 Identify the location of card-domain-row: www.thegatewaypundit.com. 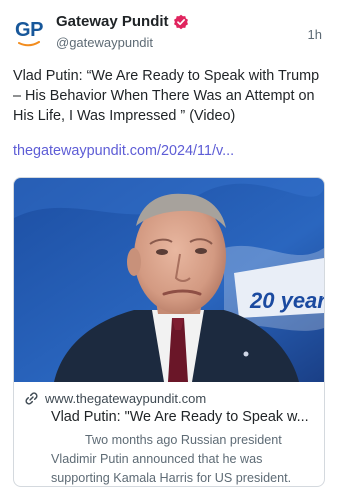
(115, 398).